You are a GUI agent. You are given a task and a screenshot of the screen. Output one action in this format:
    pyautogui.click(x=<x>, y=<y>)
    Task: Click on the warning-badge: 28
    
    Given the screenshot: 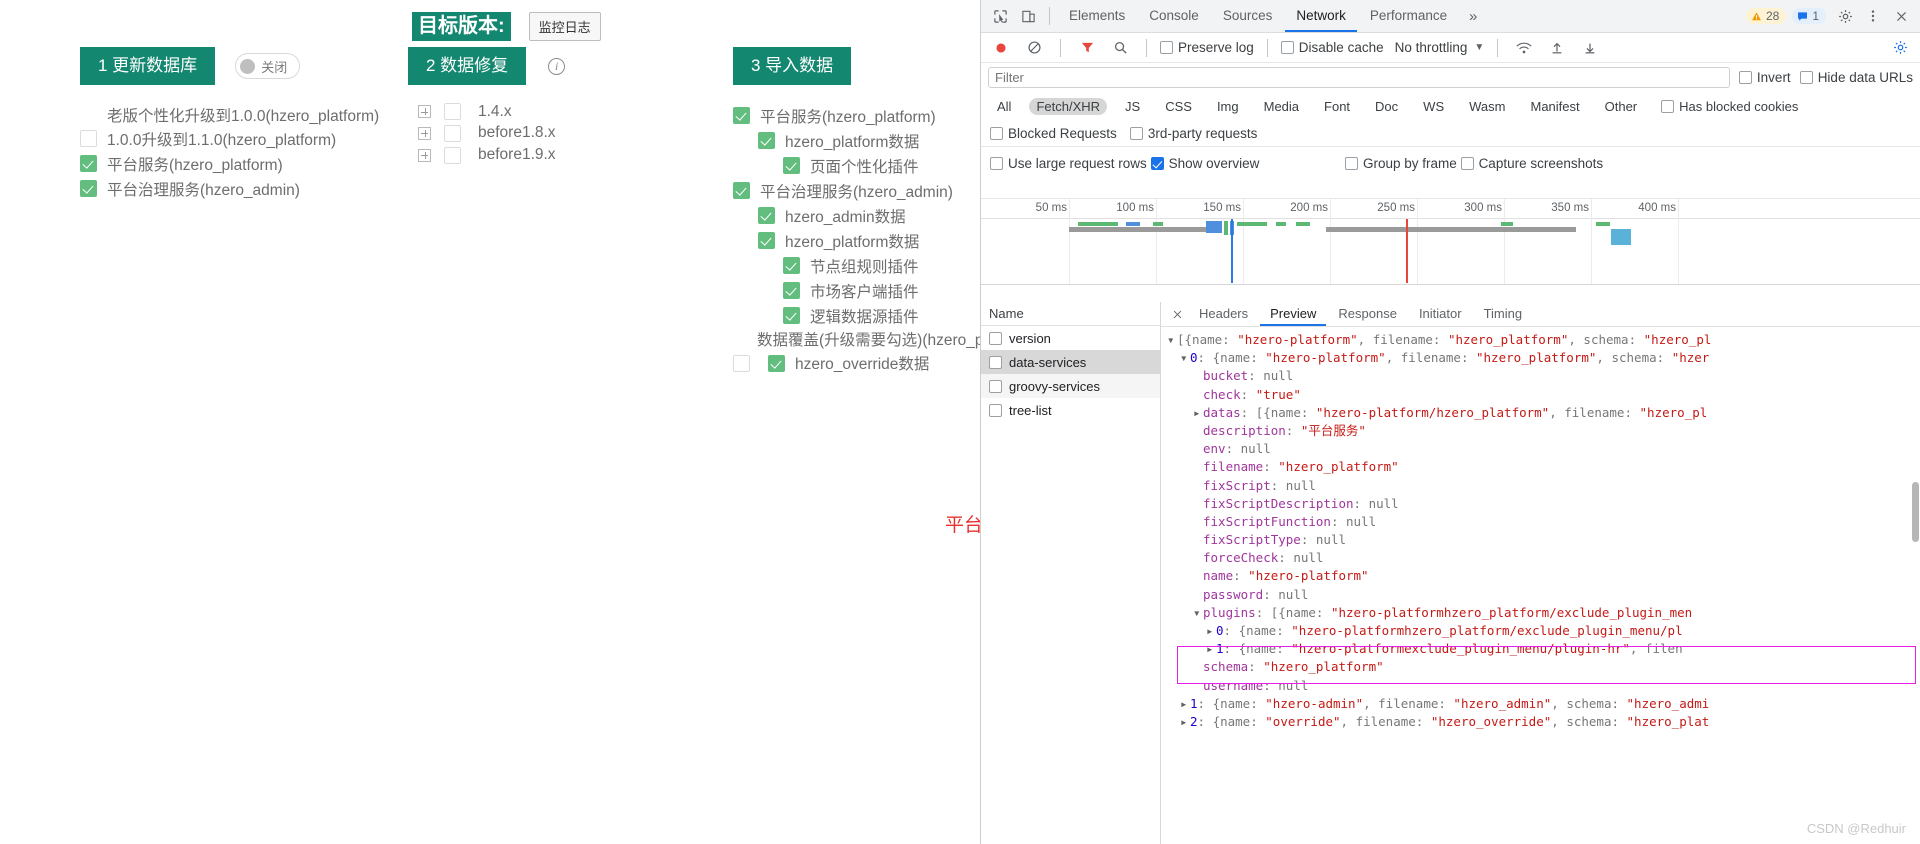 What is the action you would take?
    pyautogui.click(x=1766, y=16)
    